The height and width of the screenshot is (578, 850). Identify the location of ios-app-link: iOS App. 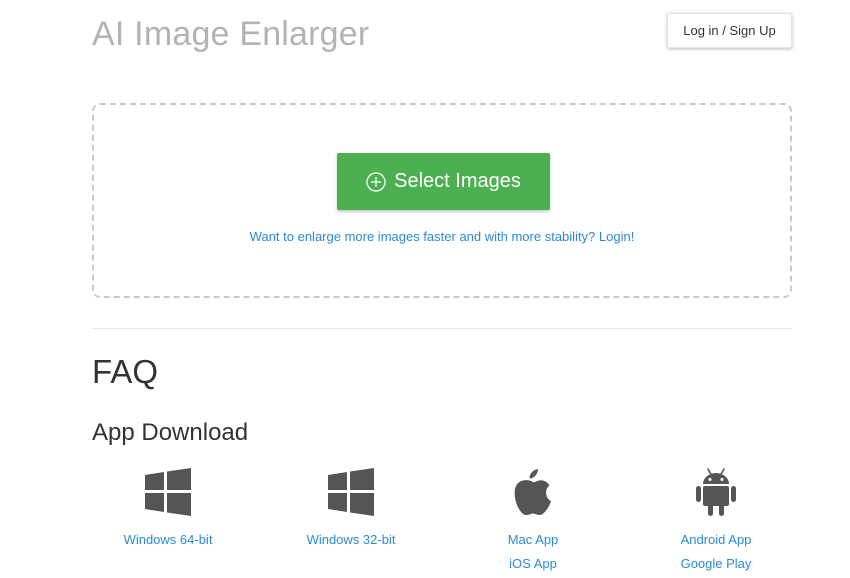
(533, 564).